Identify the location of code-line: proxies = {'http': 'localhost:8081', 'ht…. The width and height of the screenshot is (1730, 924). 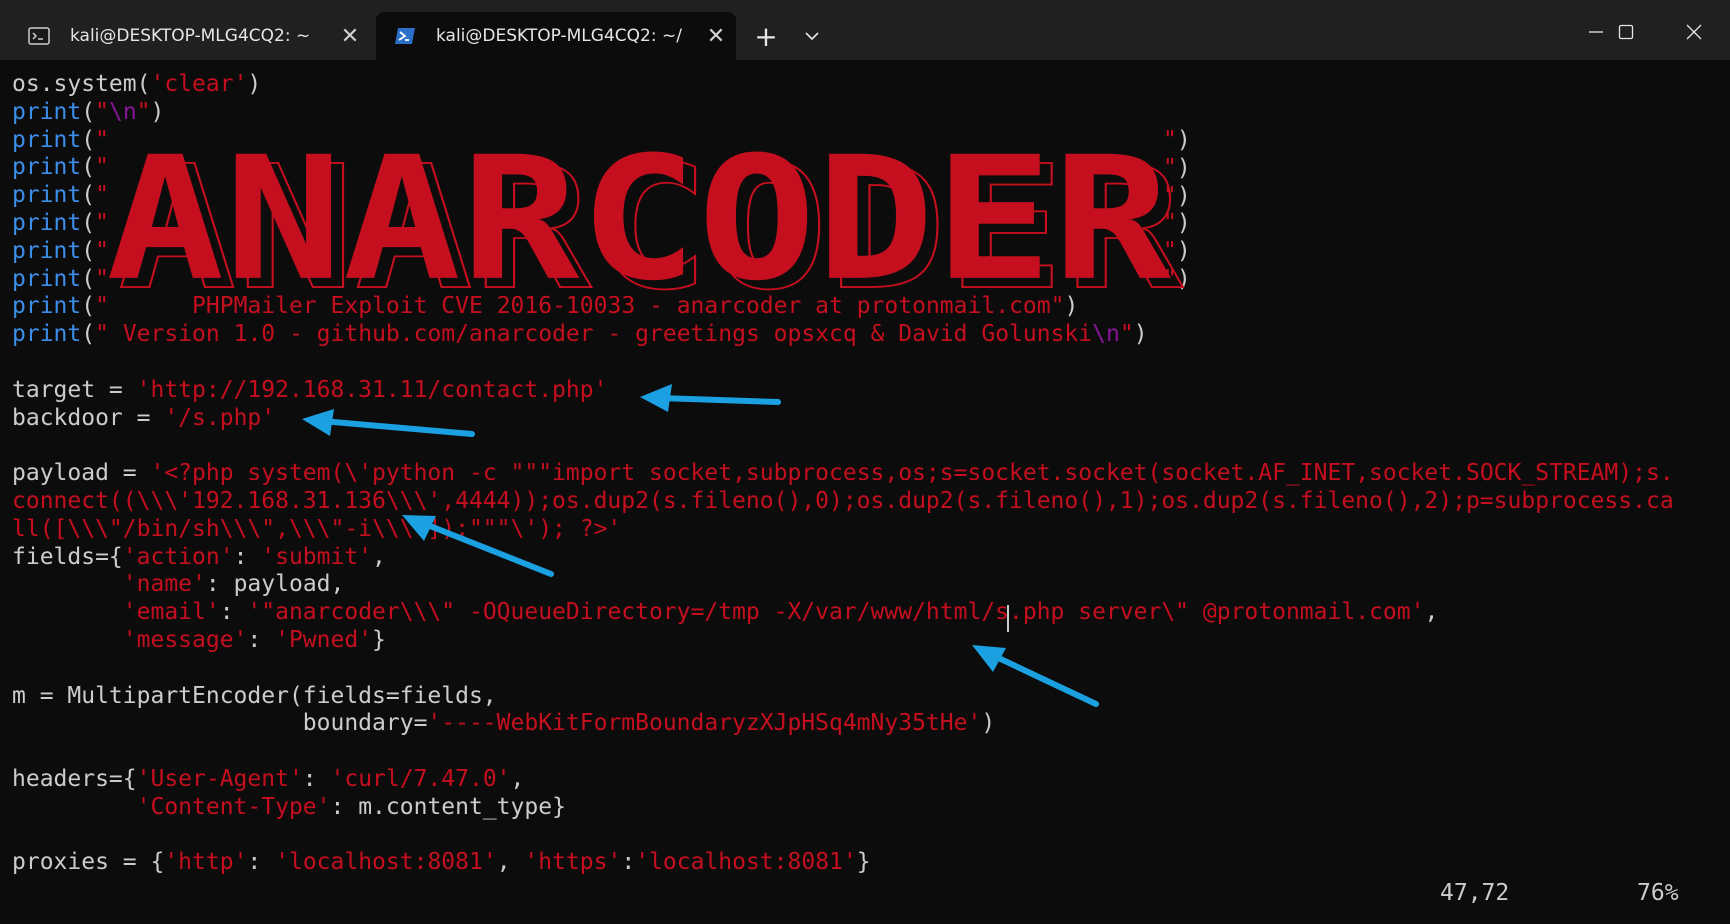
(441, 862).